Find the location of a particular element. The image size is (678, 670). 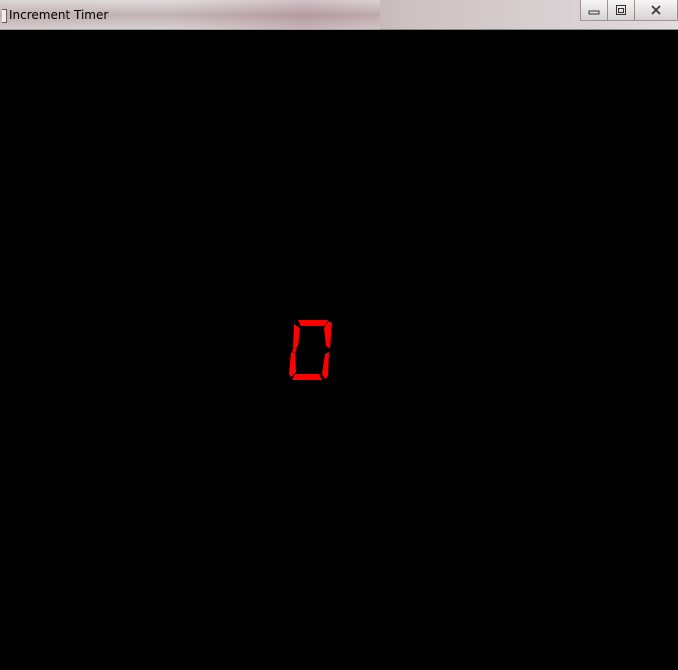

minimize-button is located at coordinates (594, 10).